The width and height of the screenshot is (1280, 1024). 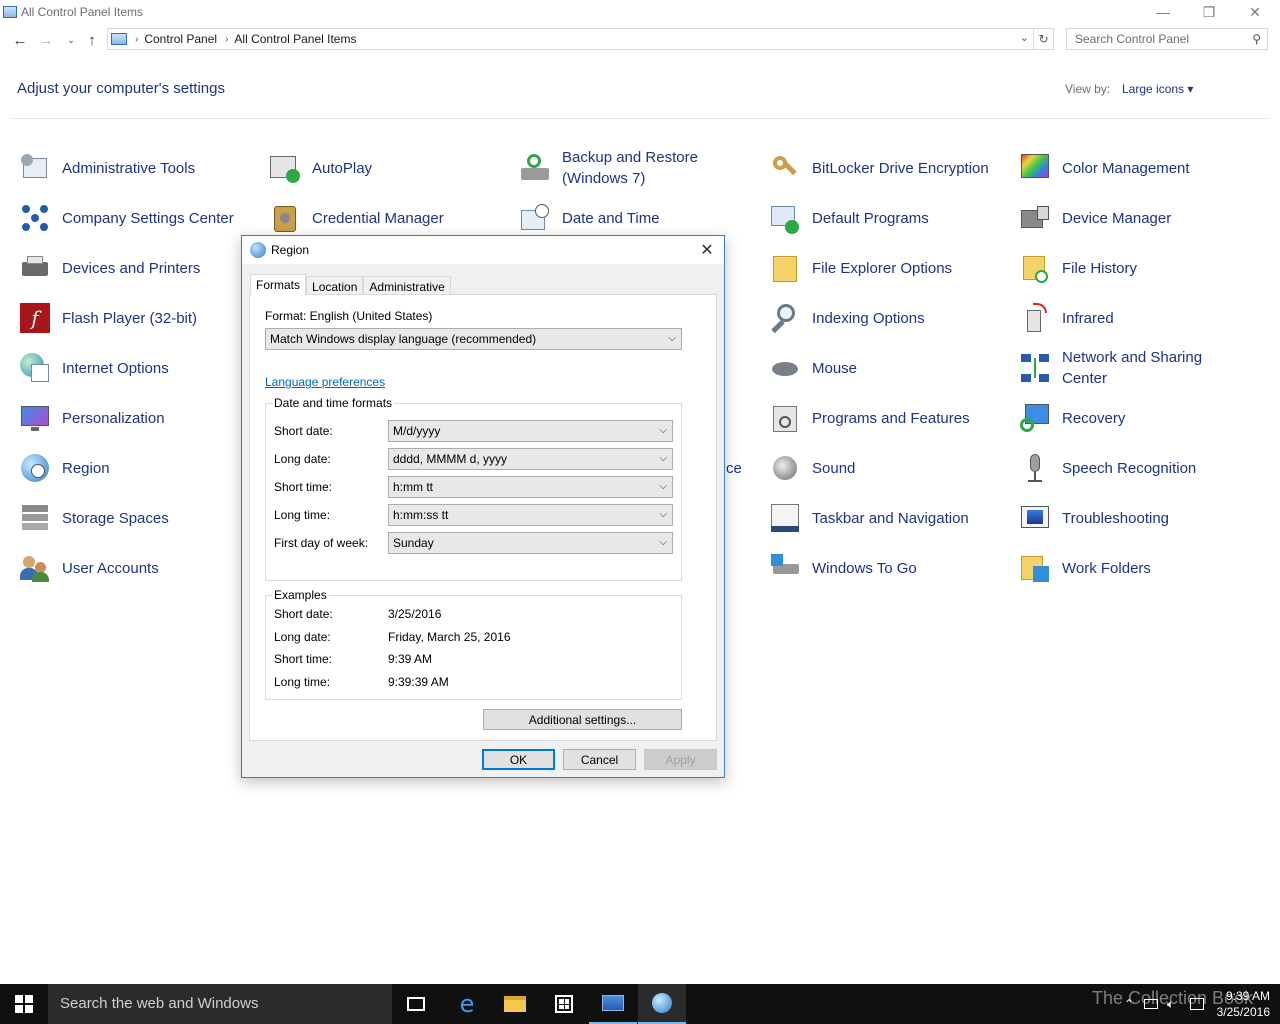 I want to click on cp-item-bitlocker: BitLocker Drive Encryption, so click(x=879, y=168).